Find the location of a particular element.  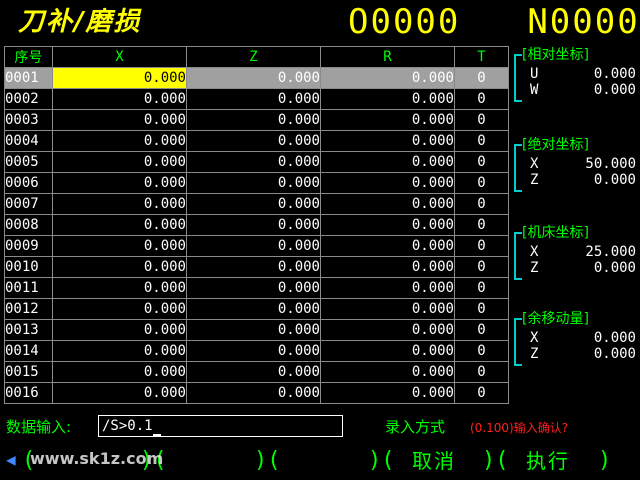

column-header-z: Z is located at coordinates (253, 57).